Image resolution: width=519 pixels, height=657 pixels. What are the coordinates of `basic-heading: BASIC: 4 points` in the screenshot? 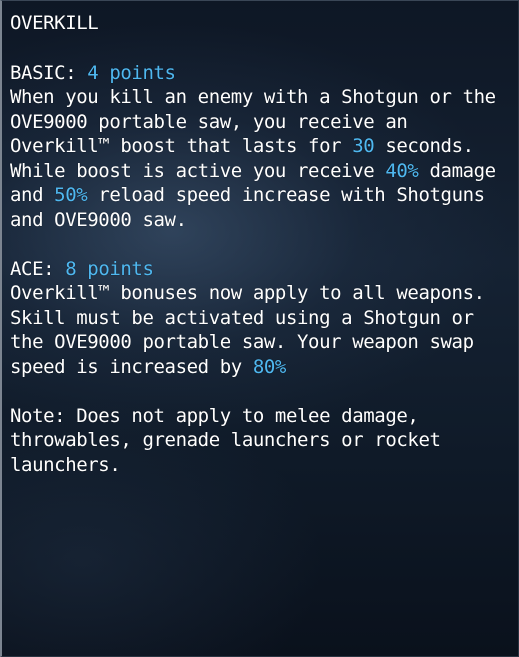 It's located at (259, 73).